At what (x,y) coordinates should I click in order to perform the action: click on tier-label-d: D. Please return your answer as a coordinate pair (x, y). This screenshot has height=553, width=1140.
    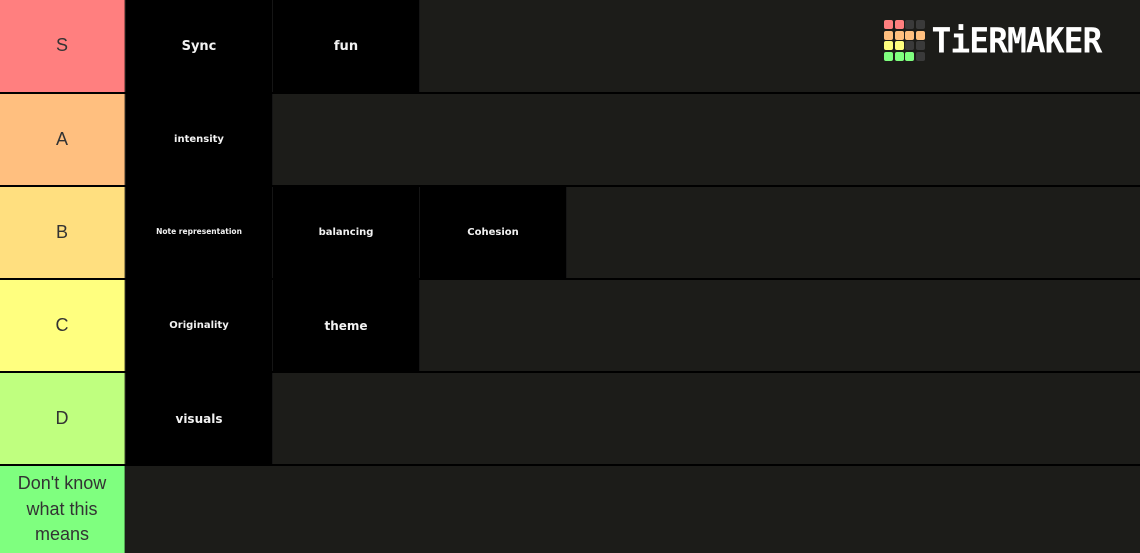
    Looking at the image, I should click on (62, 418).